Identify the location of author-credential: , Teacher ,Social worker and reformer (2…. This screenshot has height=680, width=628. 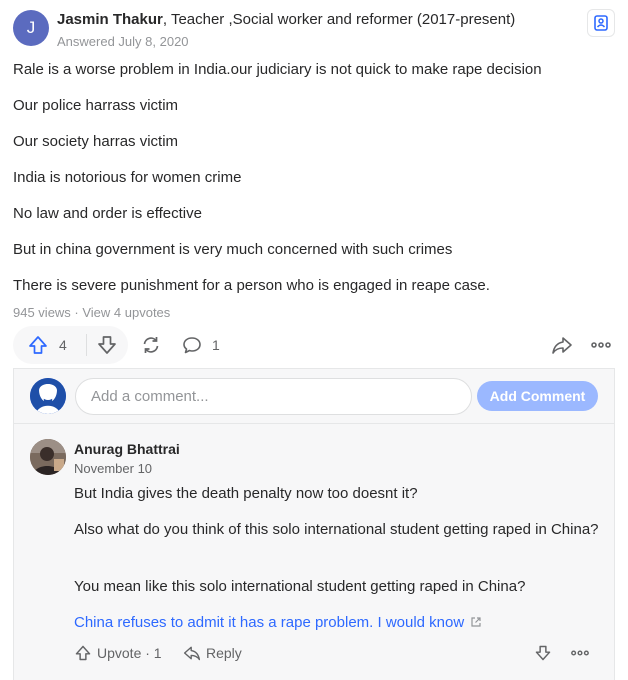
(339, 19).